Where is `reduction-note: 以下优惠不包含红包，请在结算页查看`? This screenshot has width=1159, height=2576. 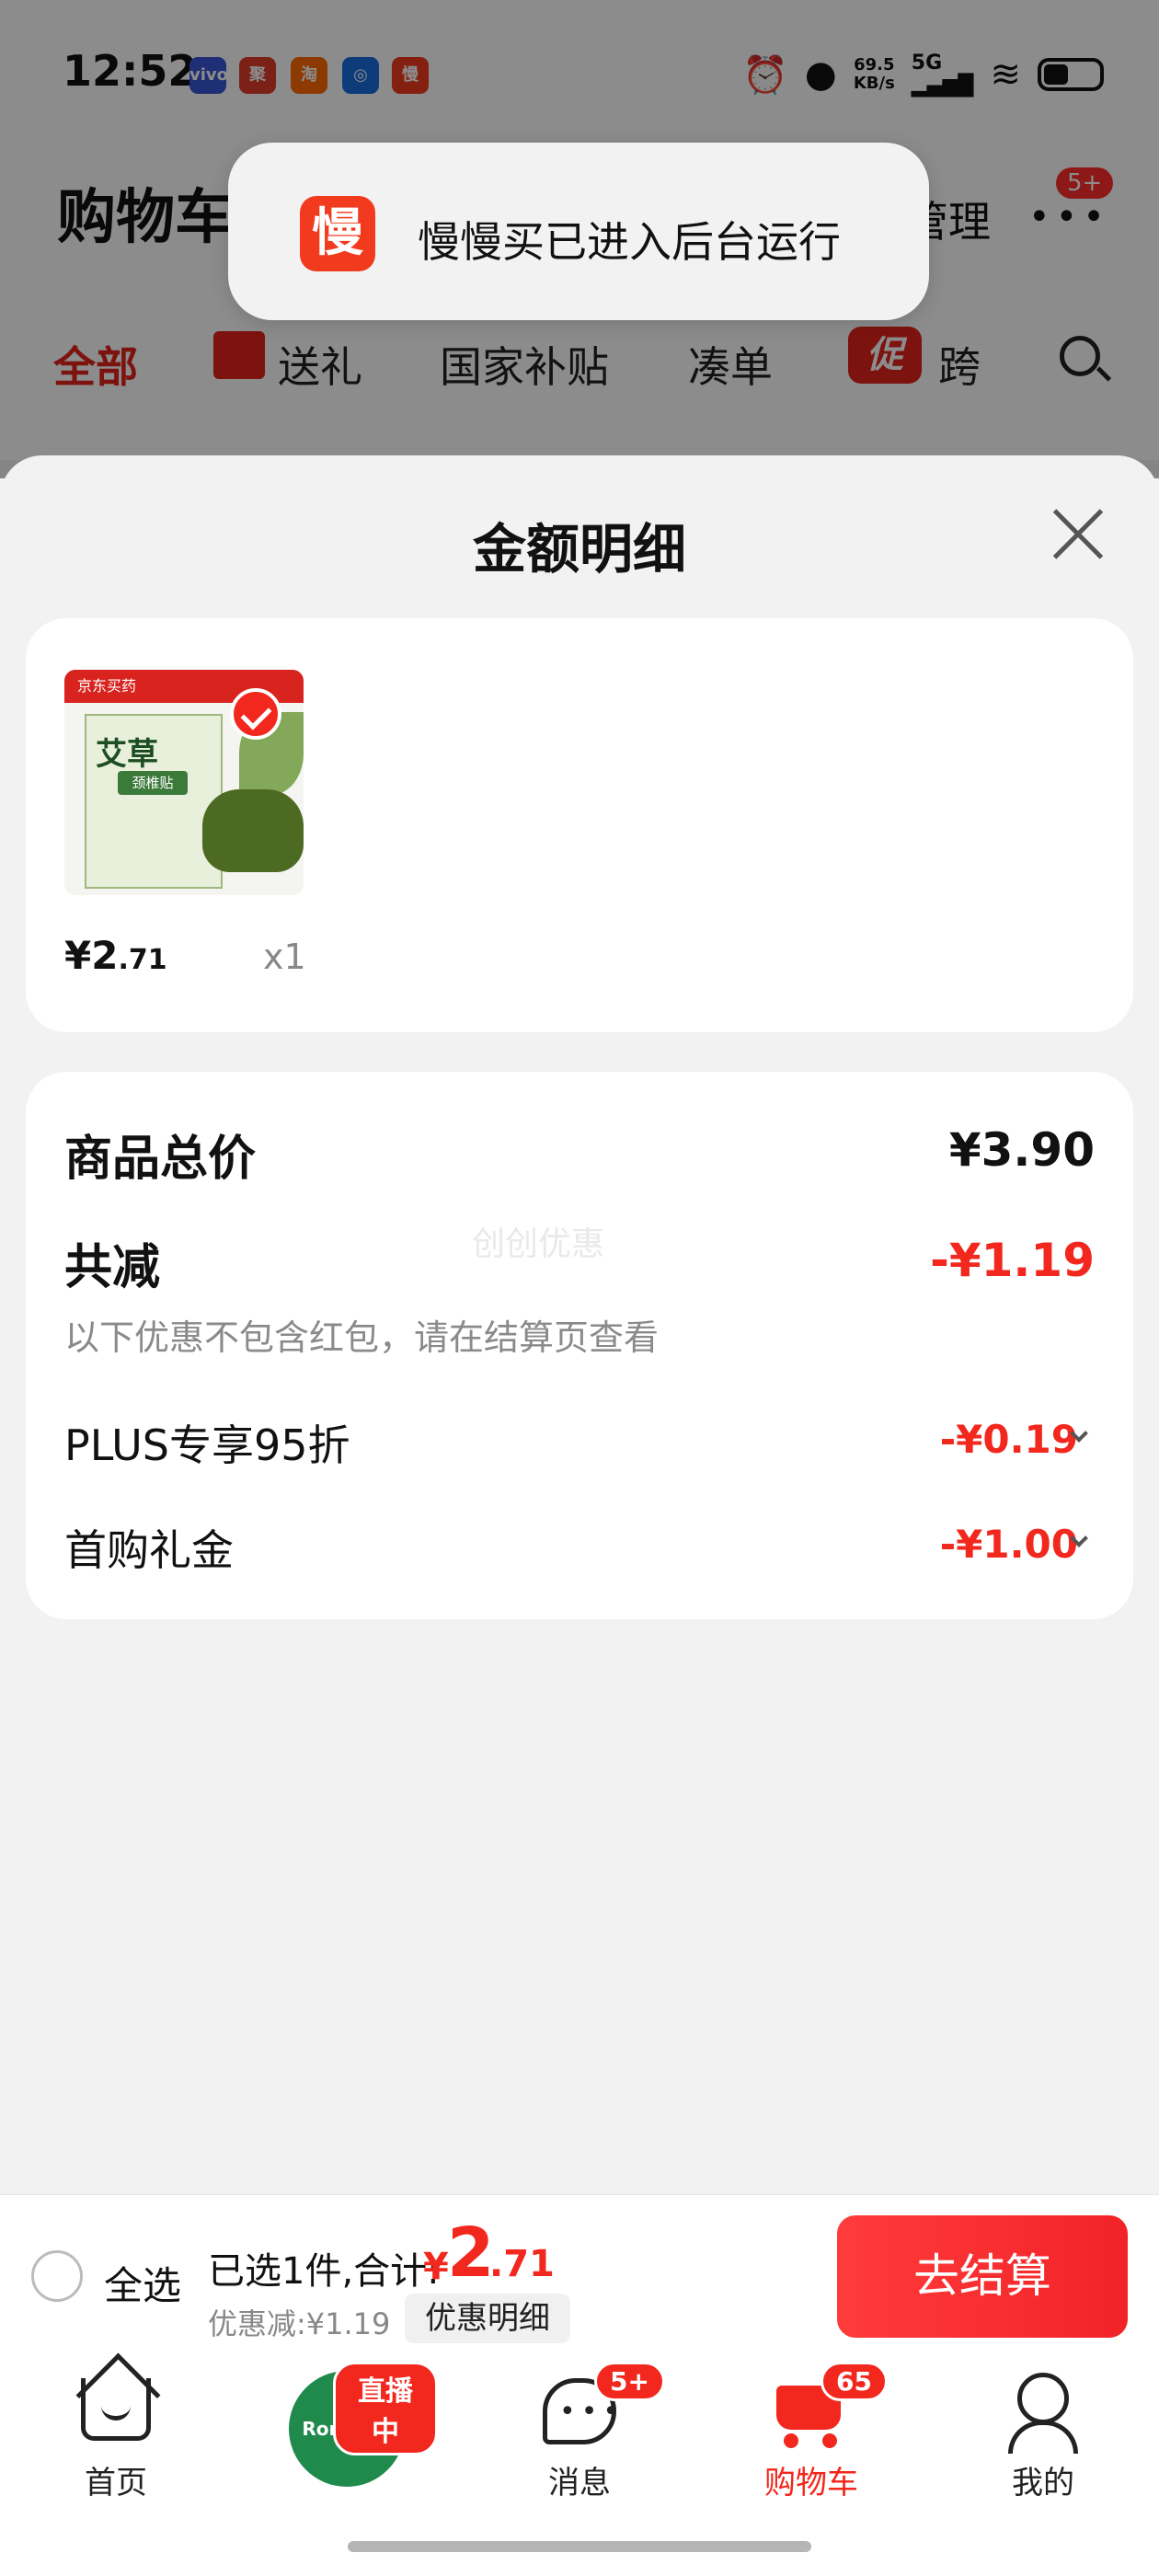 reduction-note: 以下优惠不包含红包，请在结算页查看 is located at coordinates (362, 1337).